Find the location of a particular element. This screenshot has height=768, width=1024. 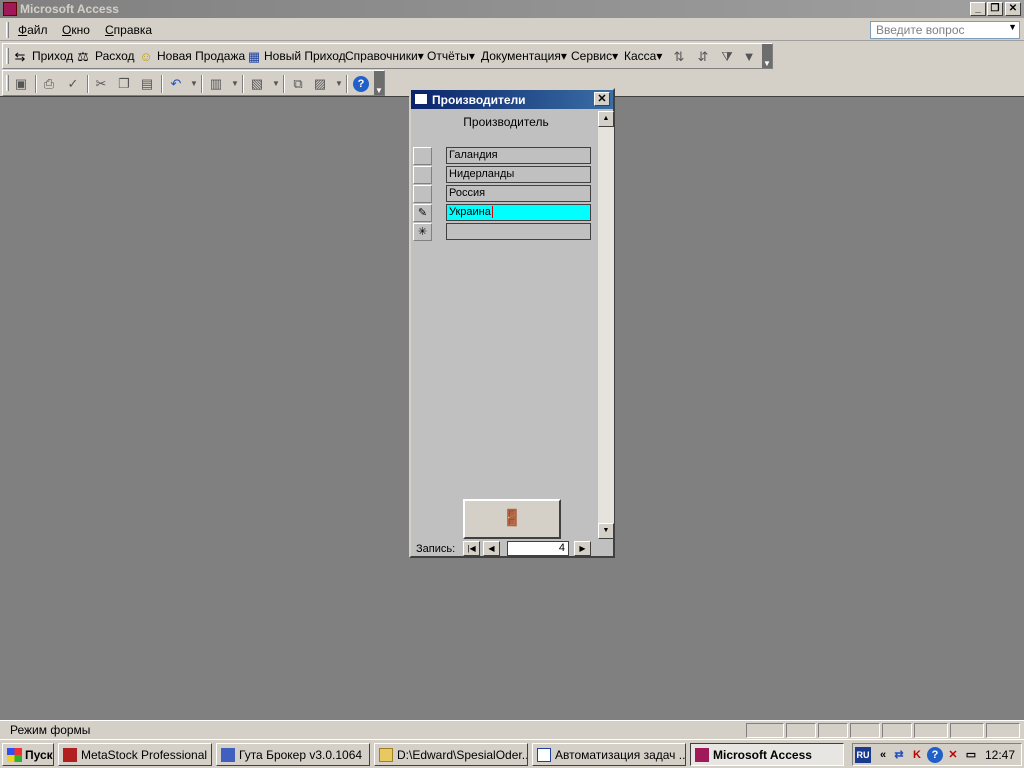

outgoing-button: Расход is located at coordinates (115, 56).